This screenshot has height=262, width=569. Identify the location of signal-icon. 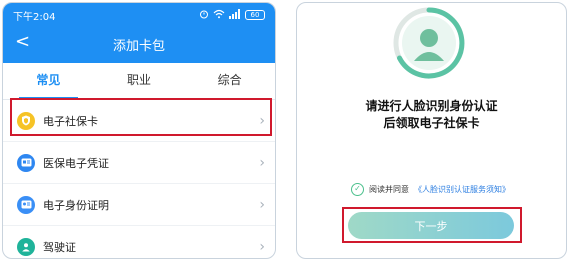
(235, 15).